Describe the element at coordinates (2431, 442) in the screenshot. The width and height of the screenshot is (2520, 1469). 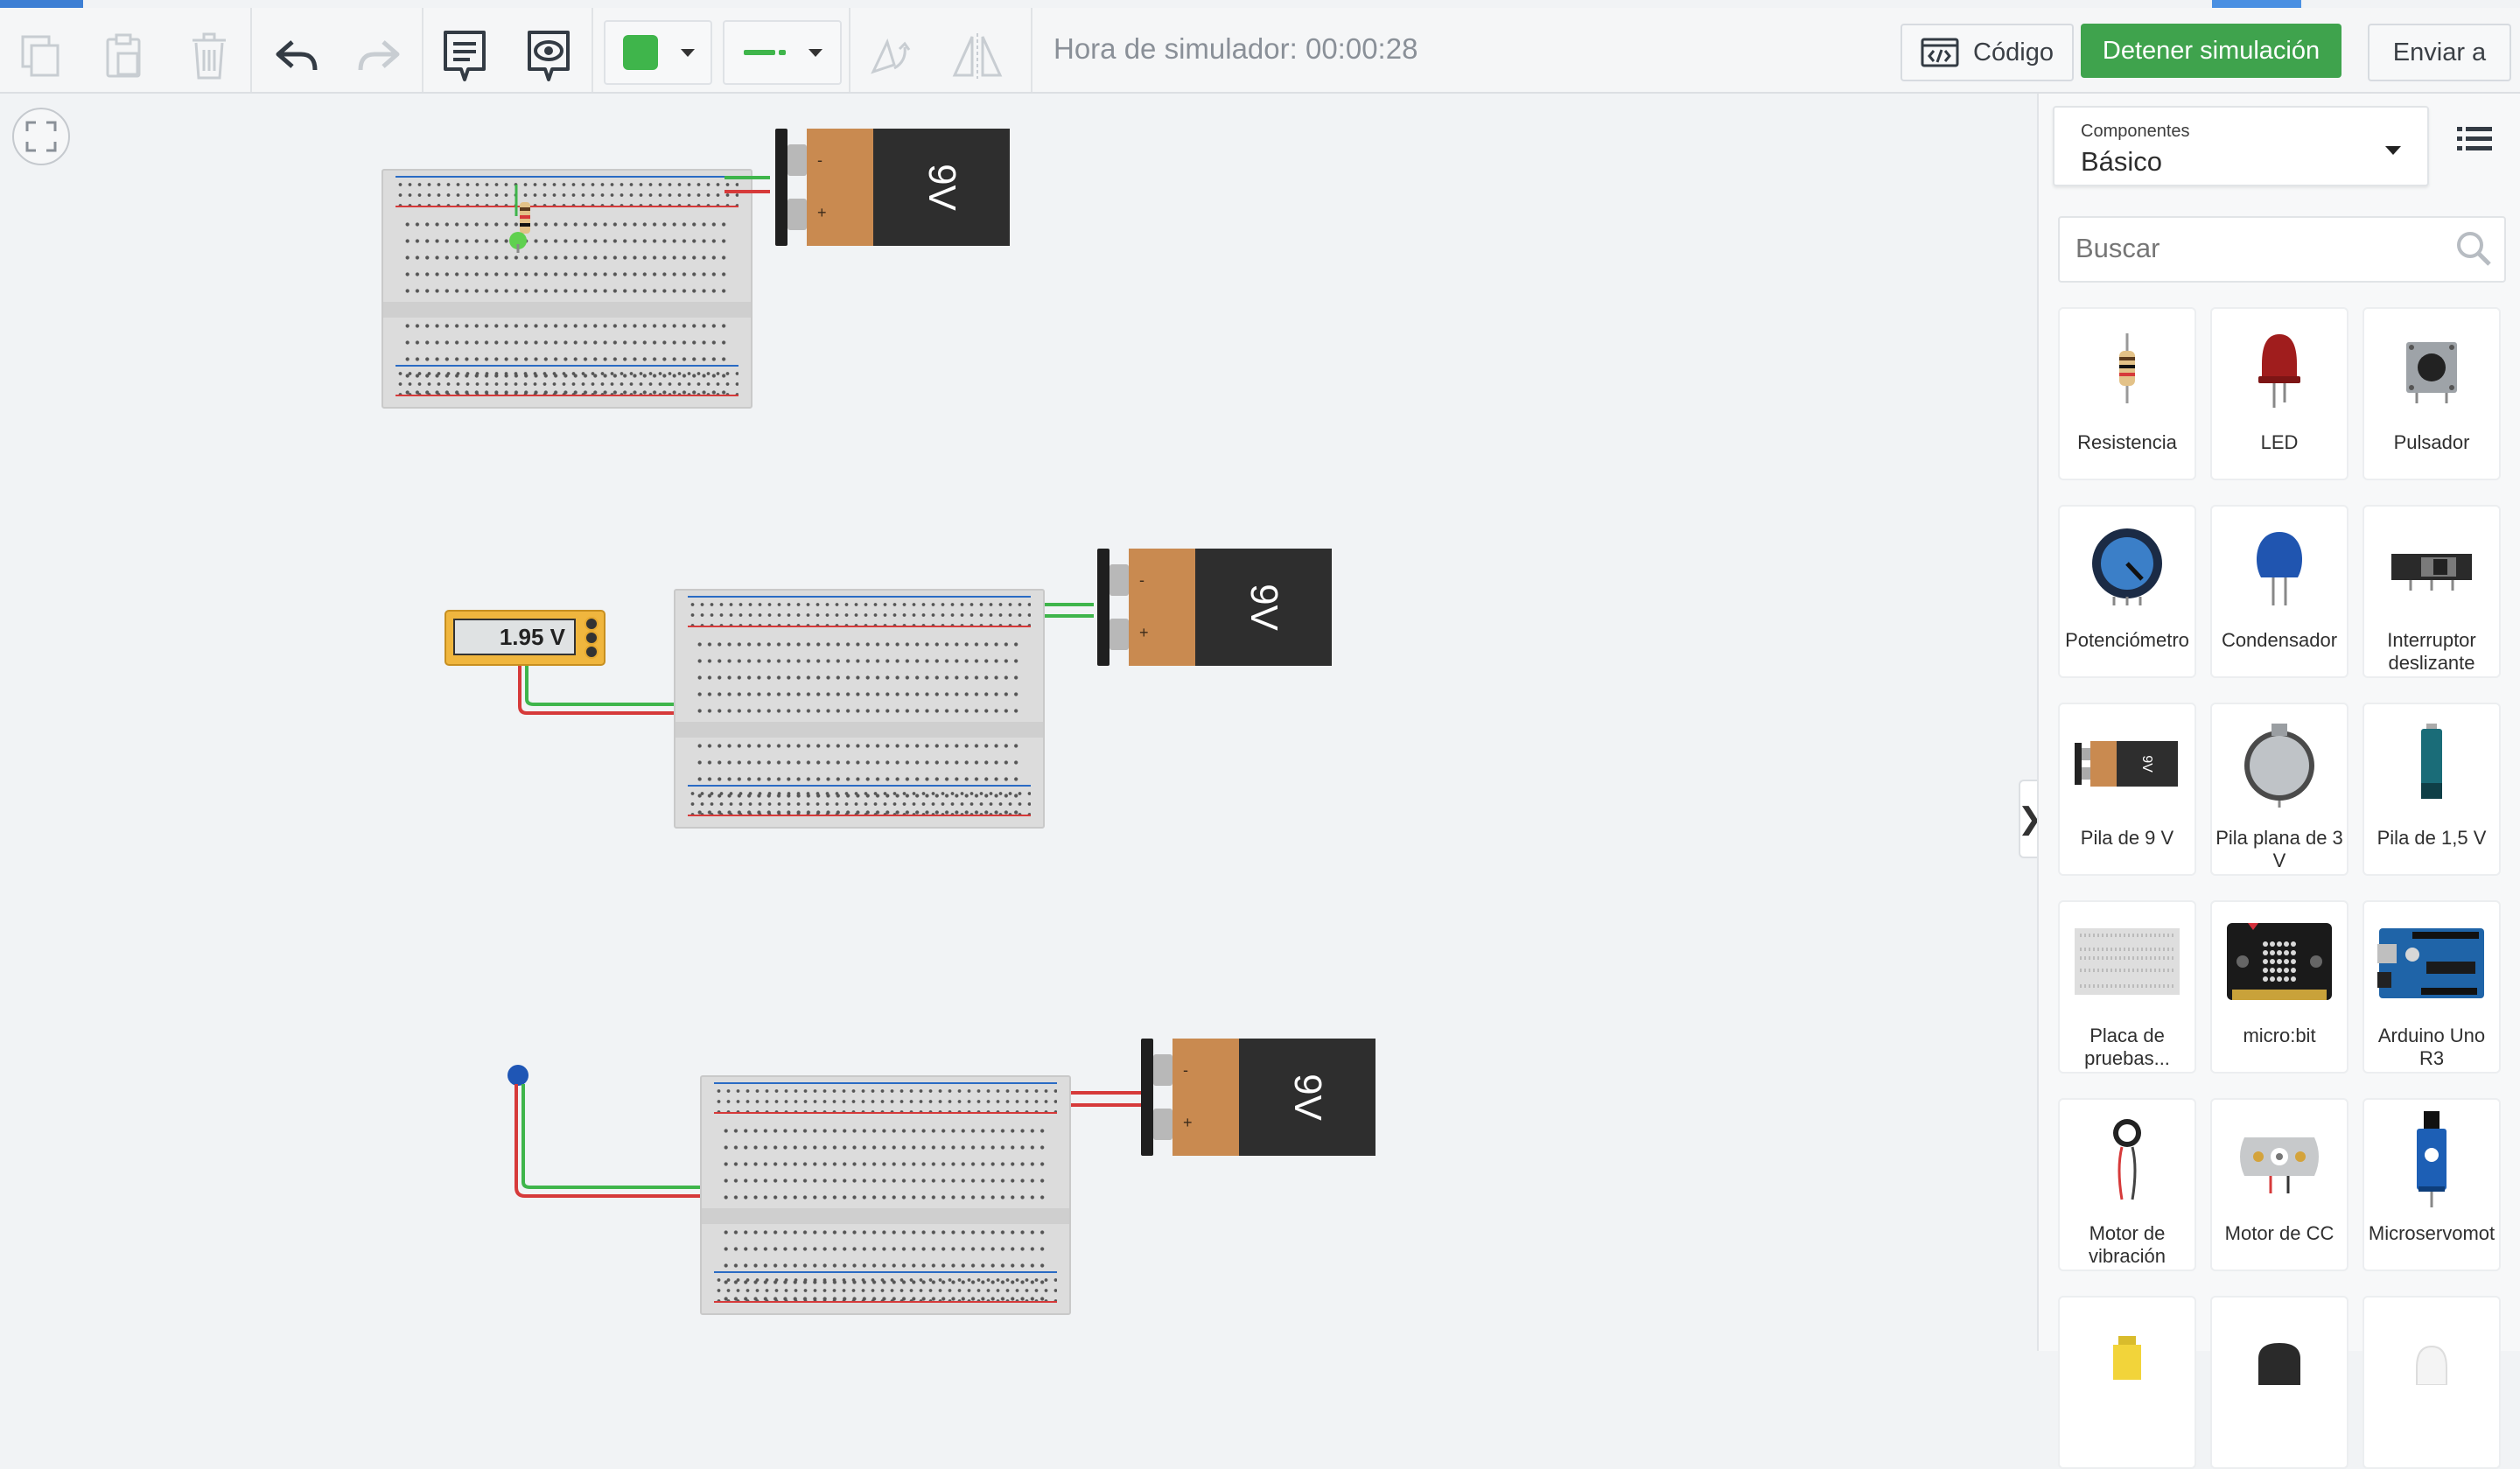
I see `component-label: Pulsador` at that location.